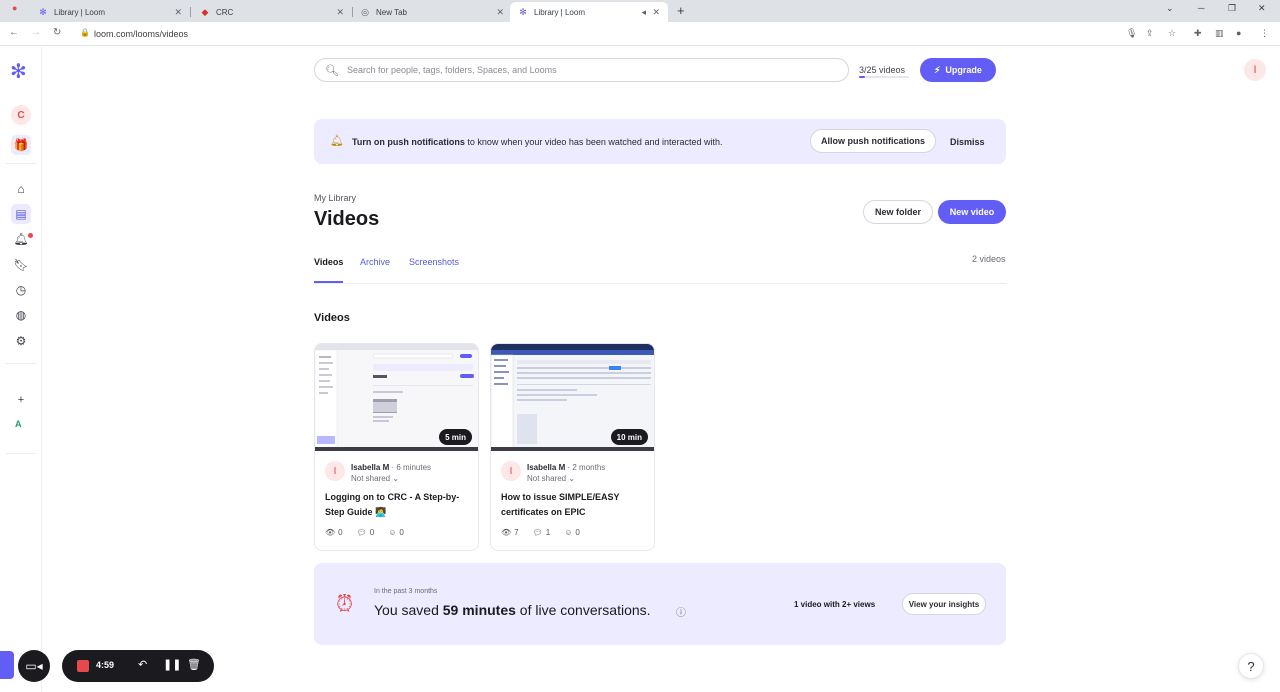 This screenshot has height=692, width=1280. Describe the element at coordinates (1232, 8) in the screenshot. I see `restore-icon: ❐` at that location.